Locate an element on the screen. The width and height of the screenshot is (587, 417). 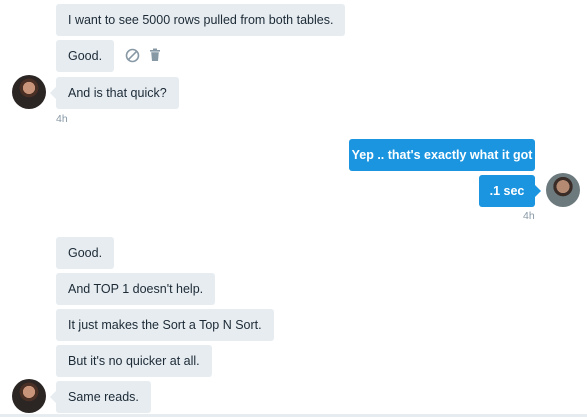
message-bubble: Same reads. is located at coordinates (103, 397).